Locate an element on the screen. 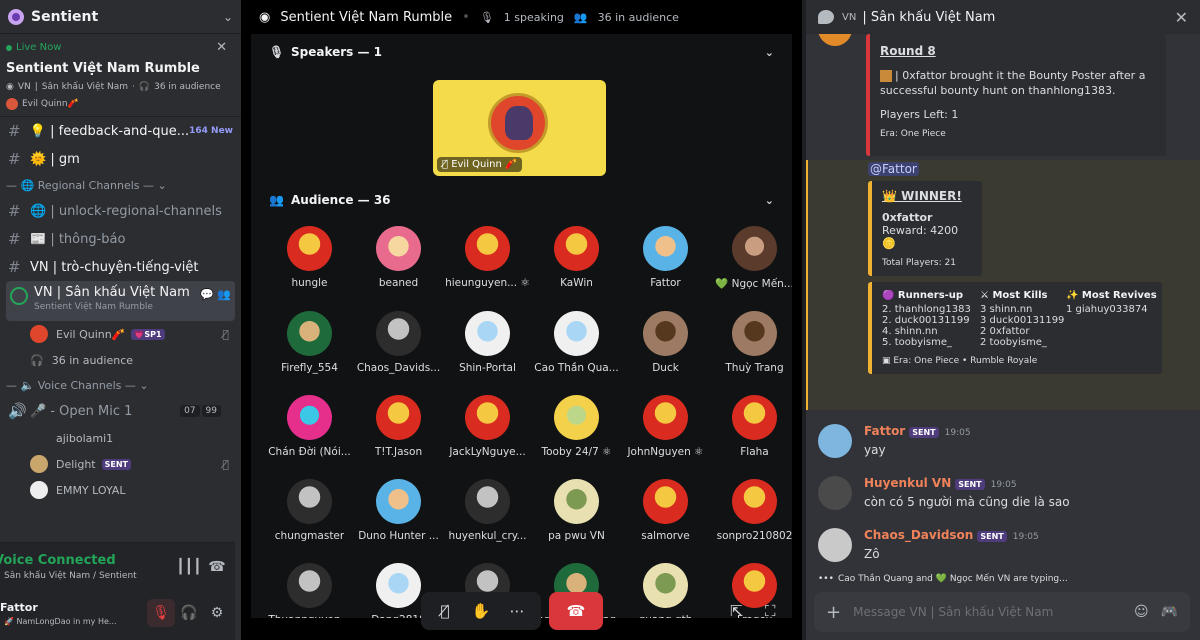  audience-member: hungle is located at coordinates (309, 258).